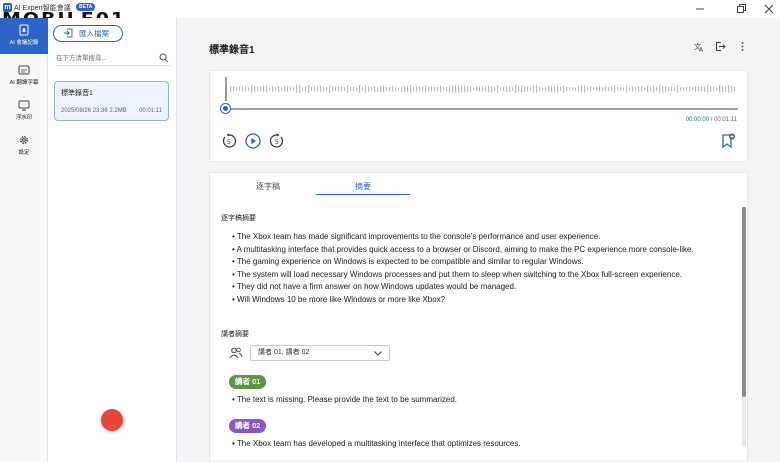 This screenshot has width=780, height=462. Describe the element at coordinates (320, 353) in the screenshot. I see `speaker-select: 講者 01, 講者 02` at that location.